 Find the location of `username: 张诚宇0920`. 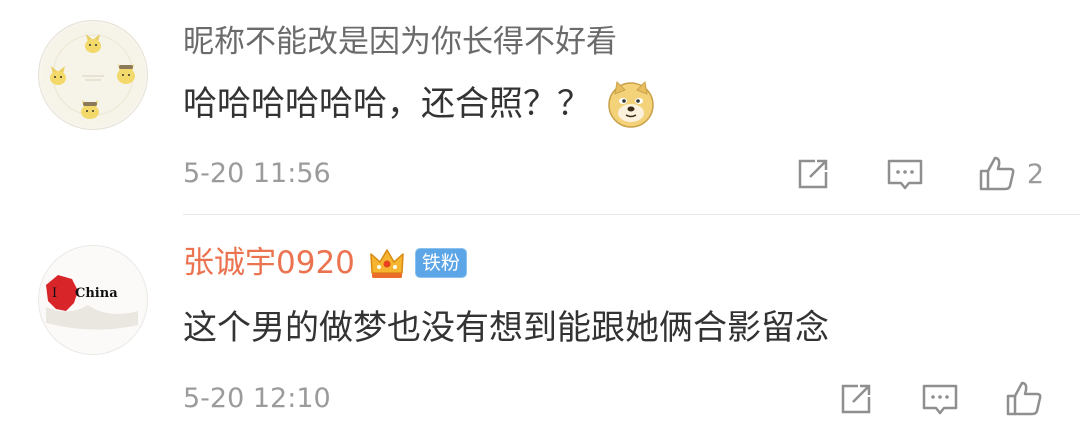

username: 张诚宇0920 is located at coordinates (269, 263).